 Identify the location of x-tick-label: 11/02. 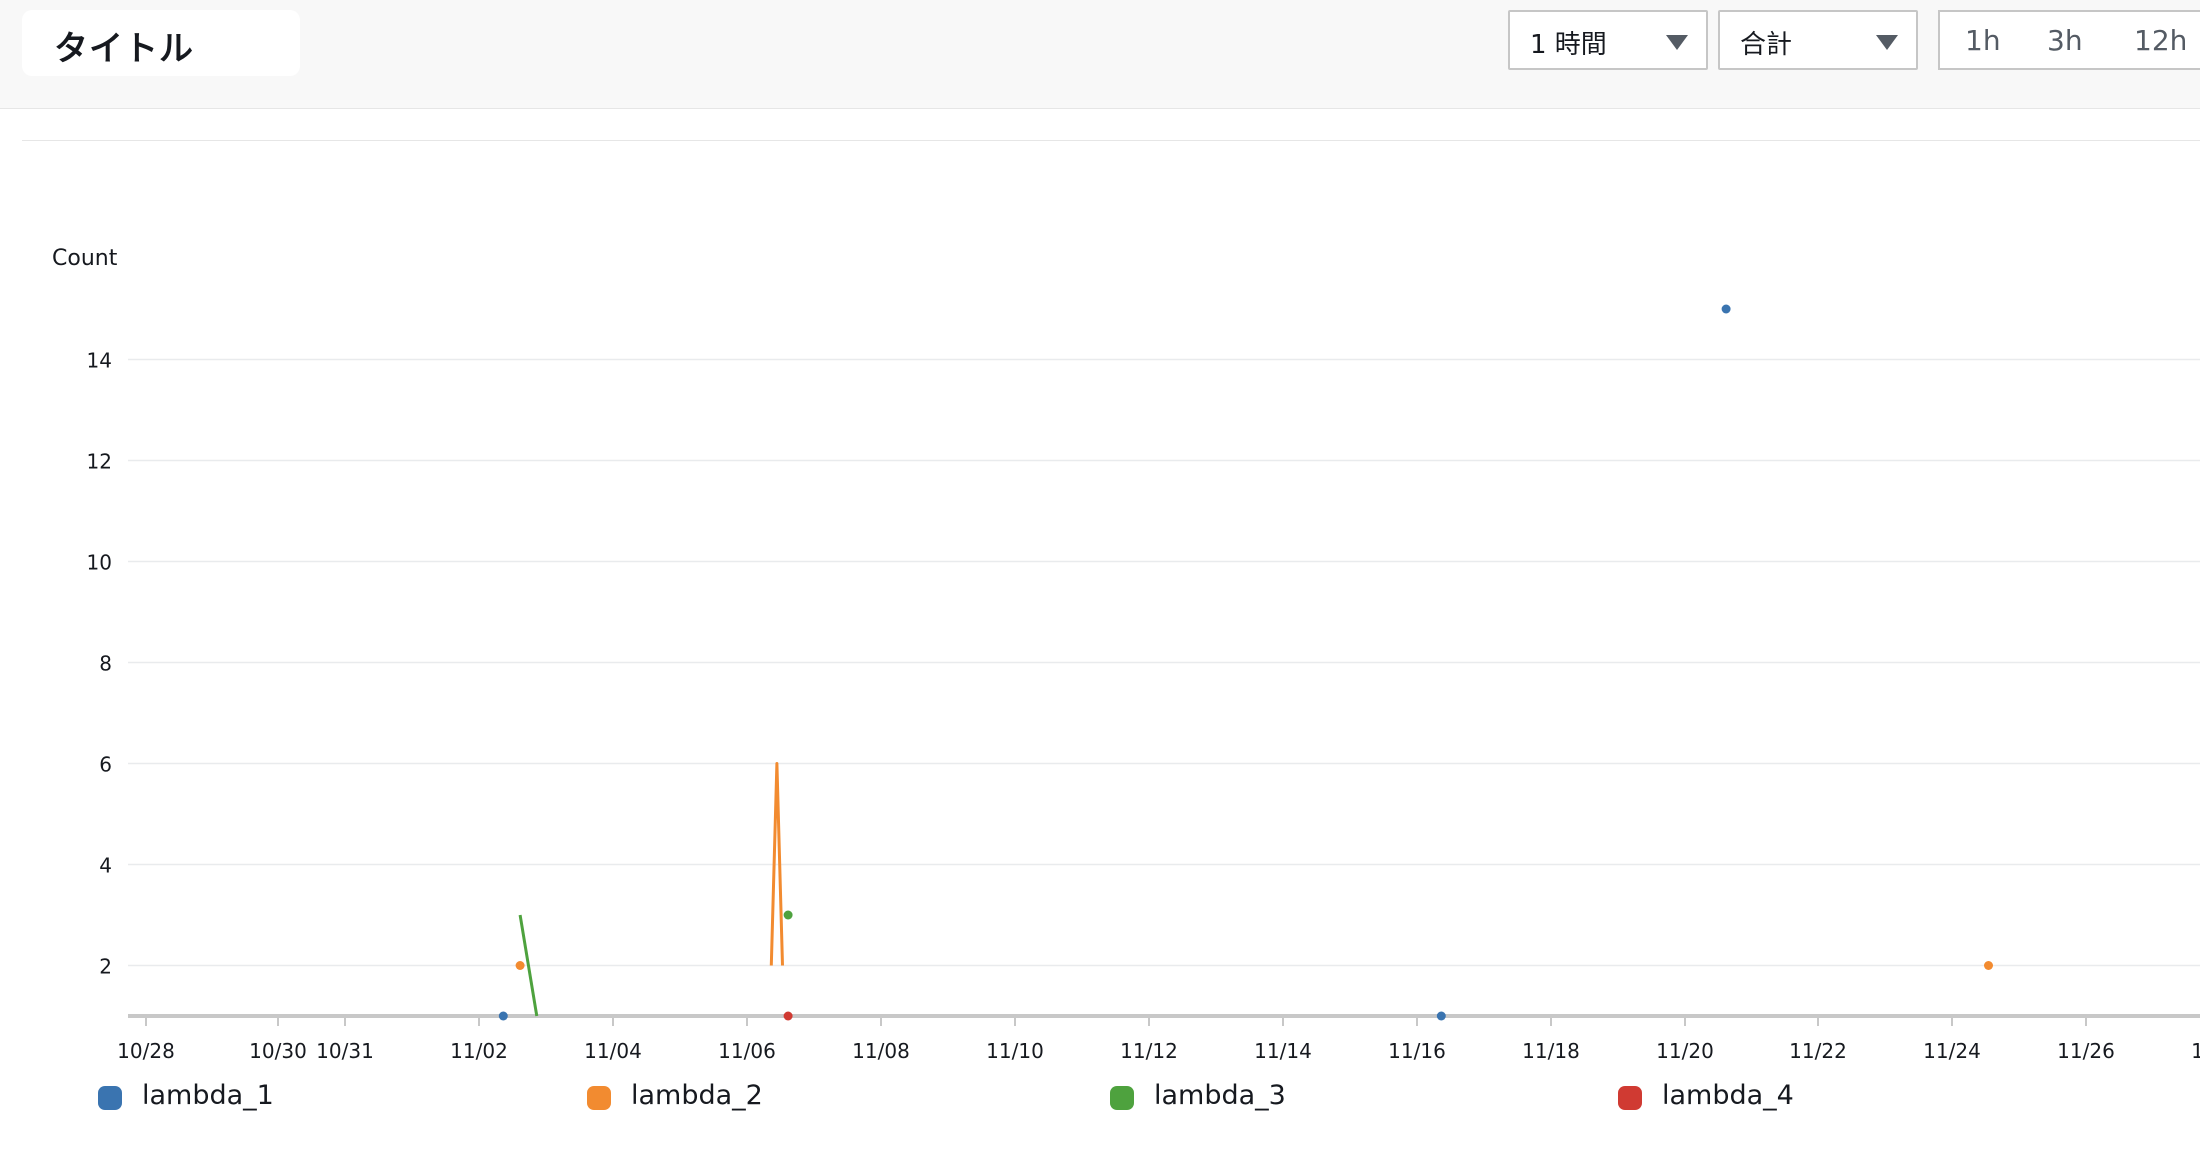
(479, 1051).